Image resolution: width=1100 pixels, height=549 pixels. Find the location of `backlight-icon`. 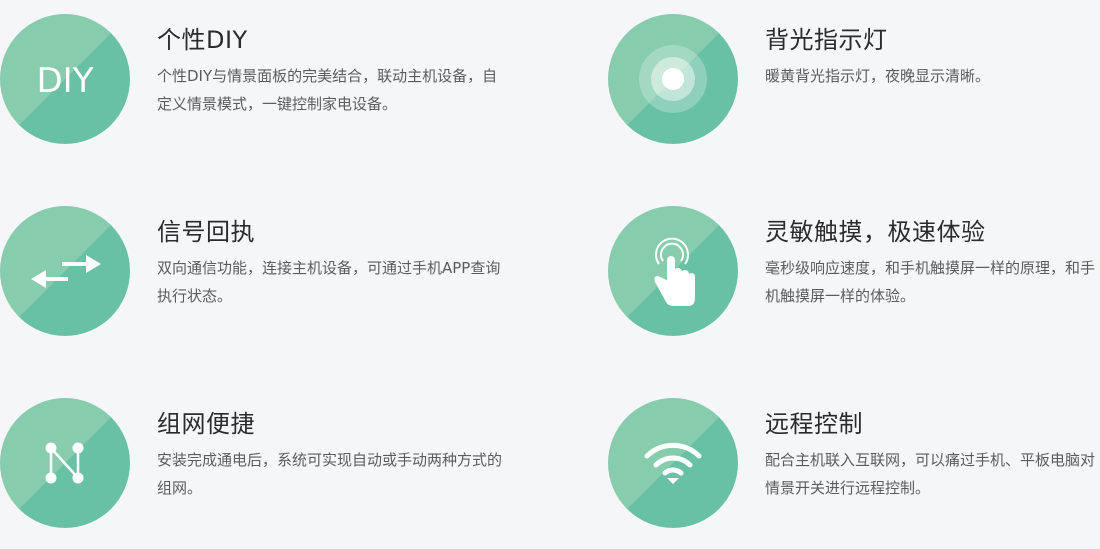

backlight-icon is located at coordinates (673, 79).